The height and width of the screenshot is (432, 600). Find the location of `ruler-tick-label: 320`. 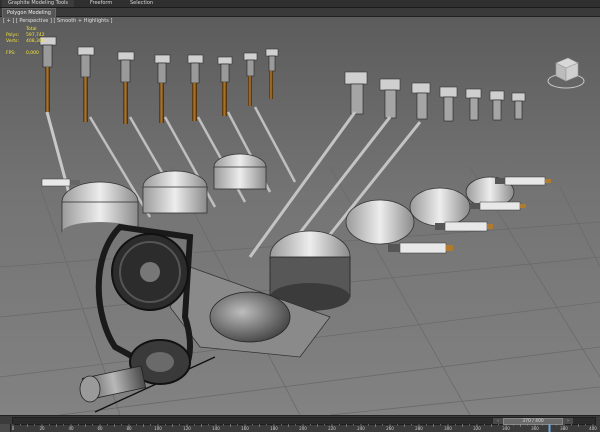

ruler-tick-label: 320 is located at coordinates (477, 428).